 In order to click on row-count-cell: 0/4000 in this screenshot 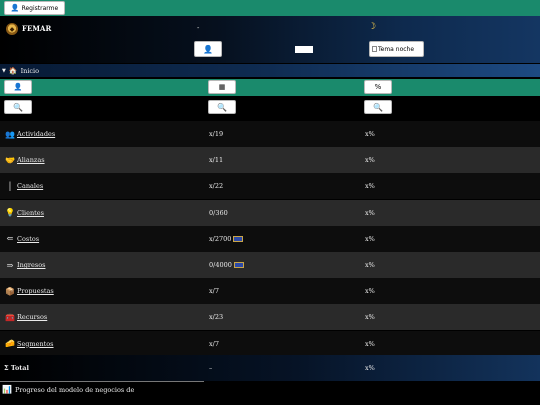, I will do `click(226, 265)`.